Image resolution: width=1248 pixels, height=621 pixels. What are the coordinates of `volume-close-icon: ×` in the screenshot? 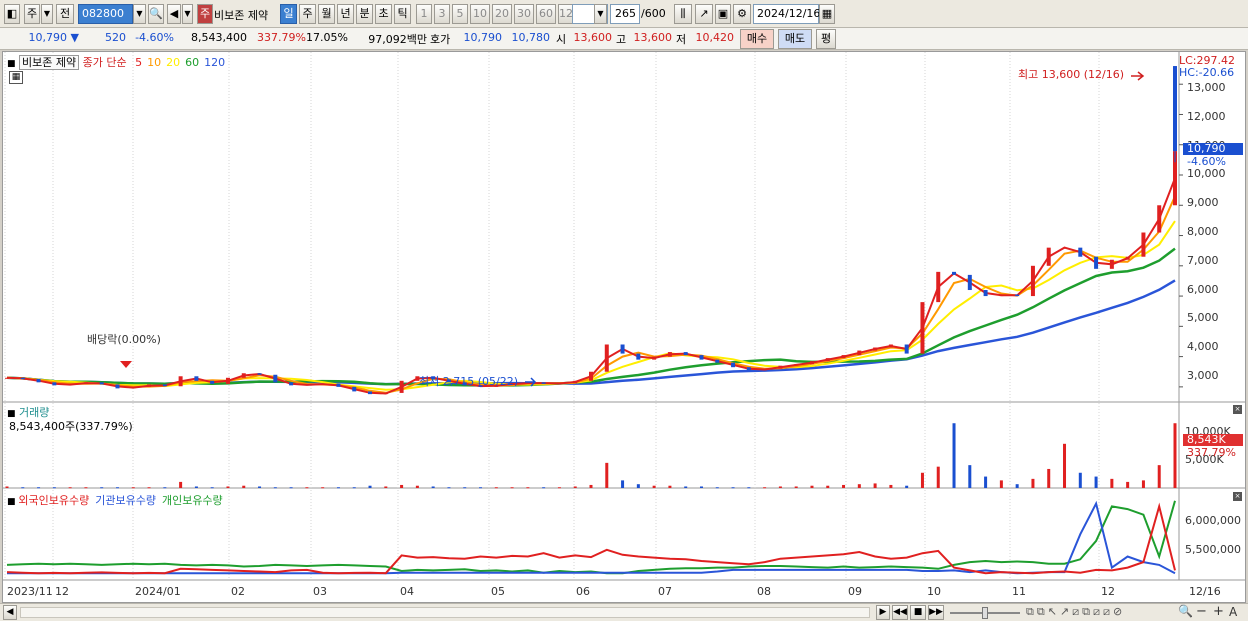 It's located at (1237, 409).